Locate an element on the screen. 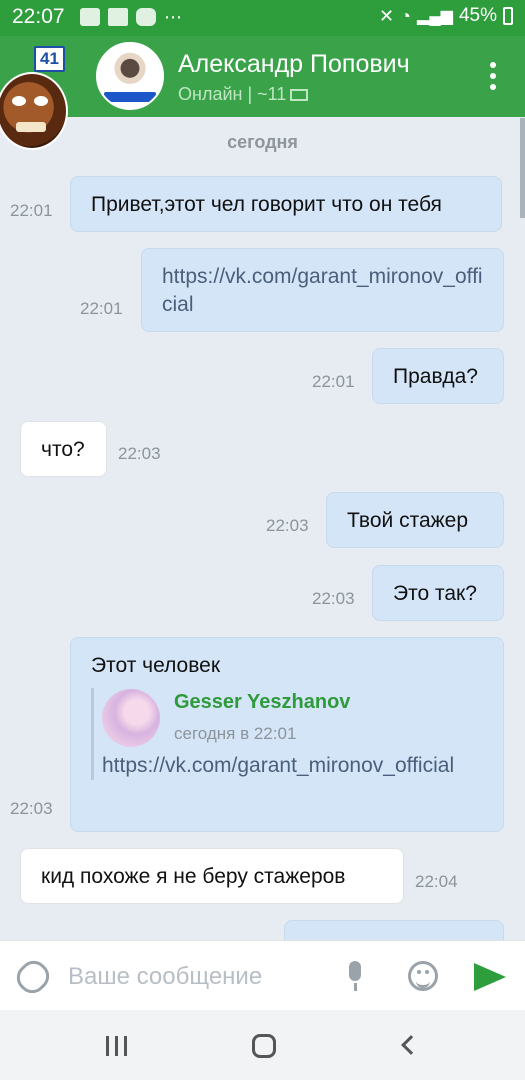 The image size is (525, 1080). status-right: ✕ ◔ ▂▄▆ 45% is located at coordinates (446, 16).